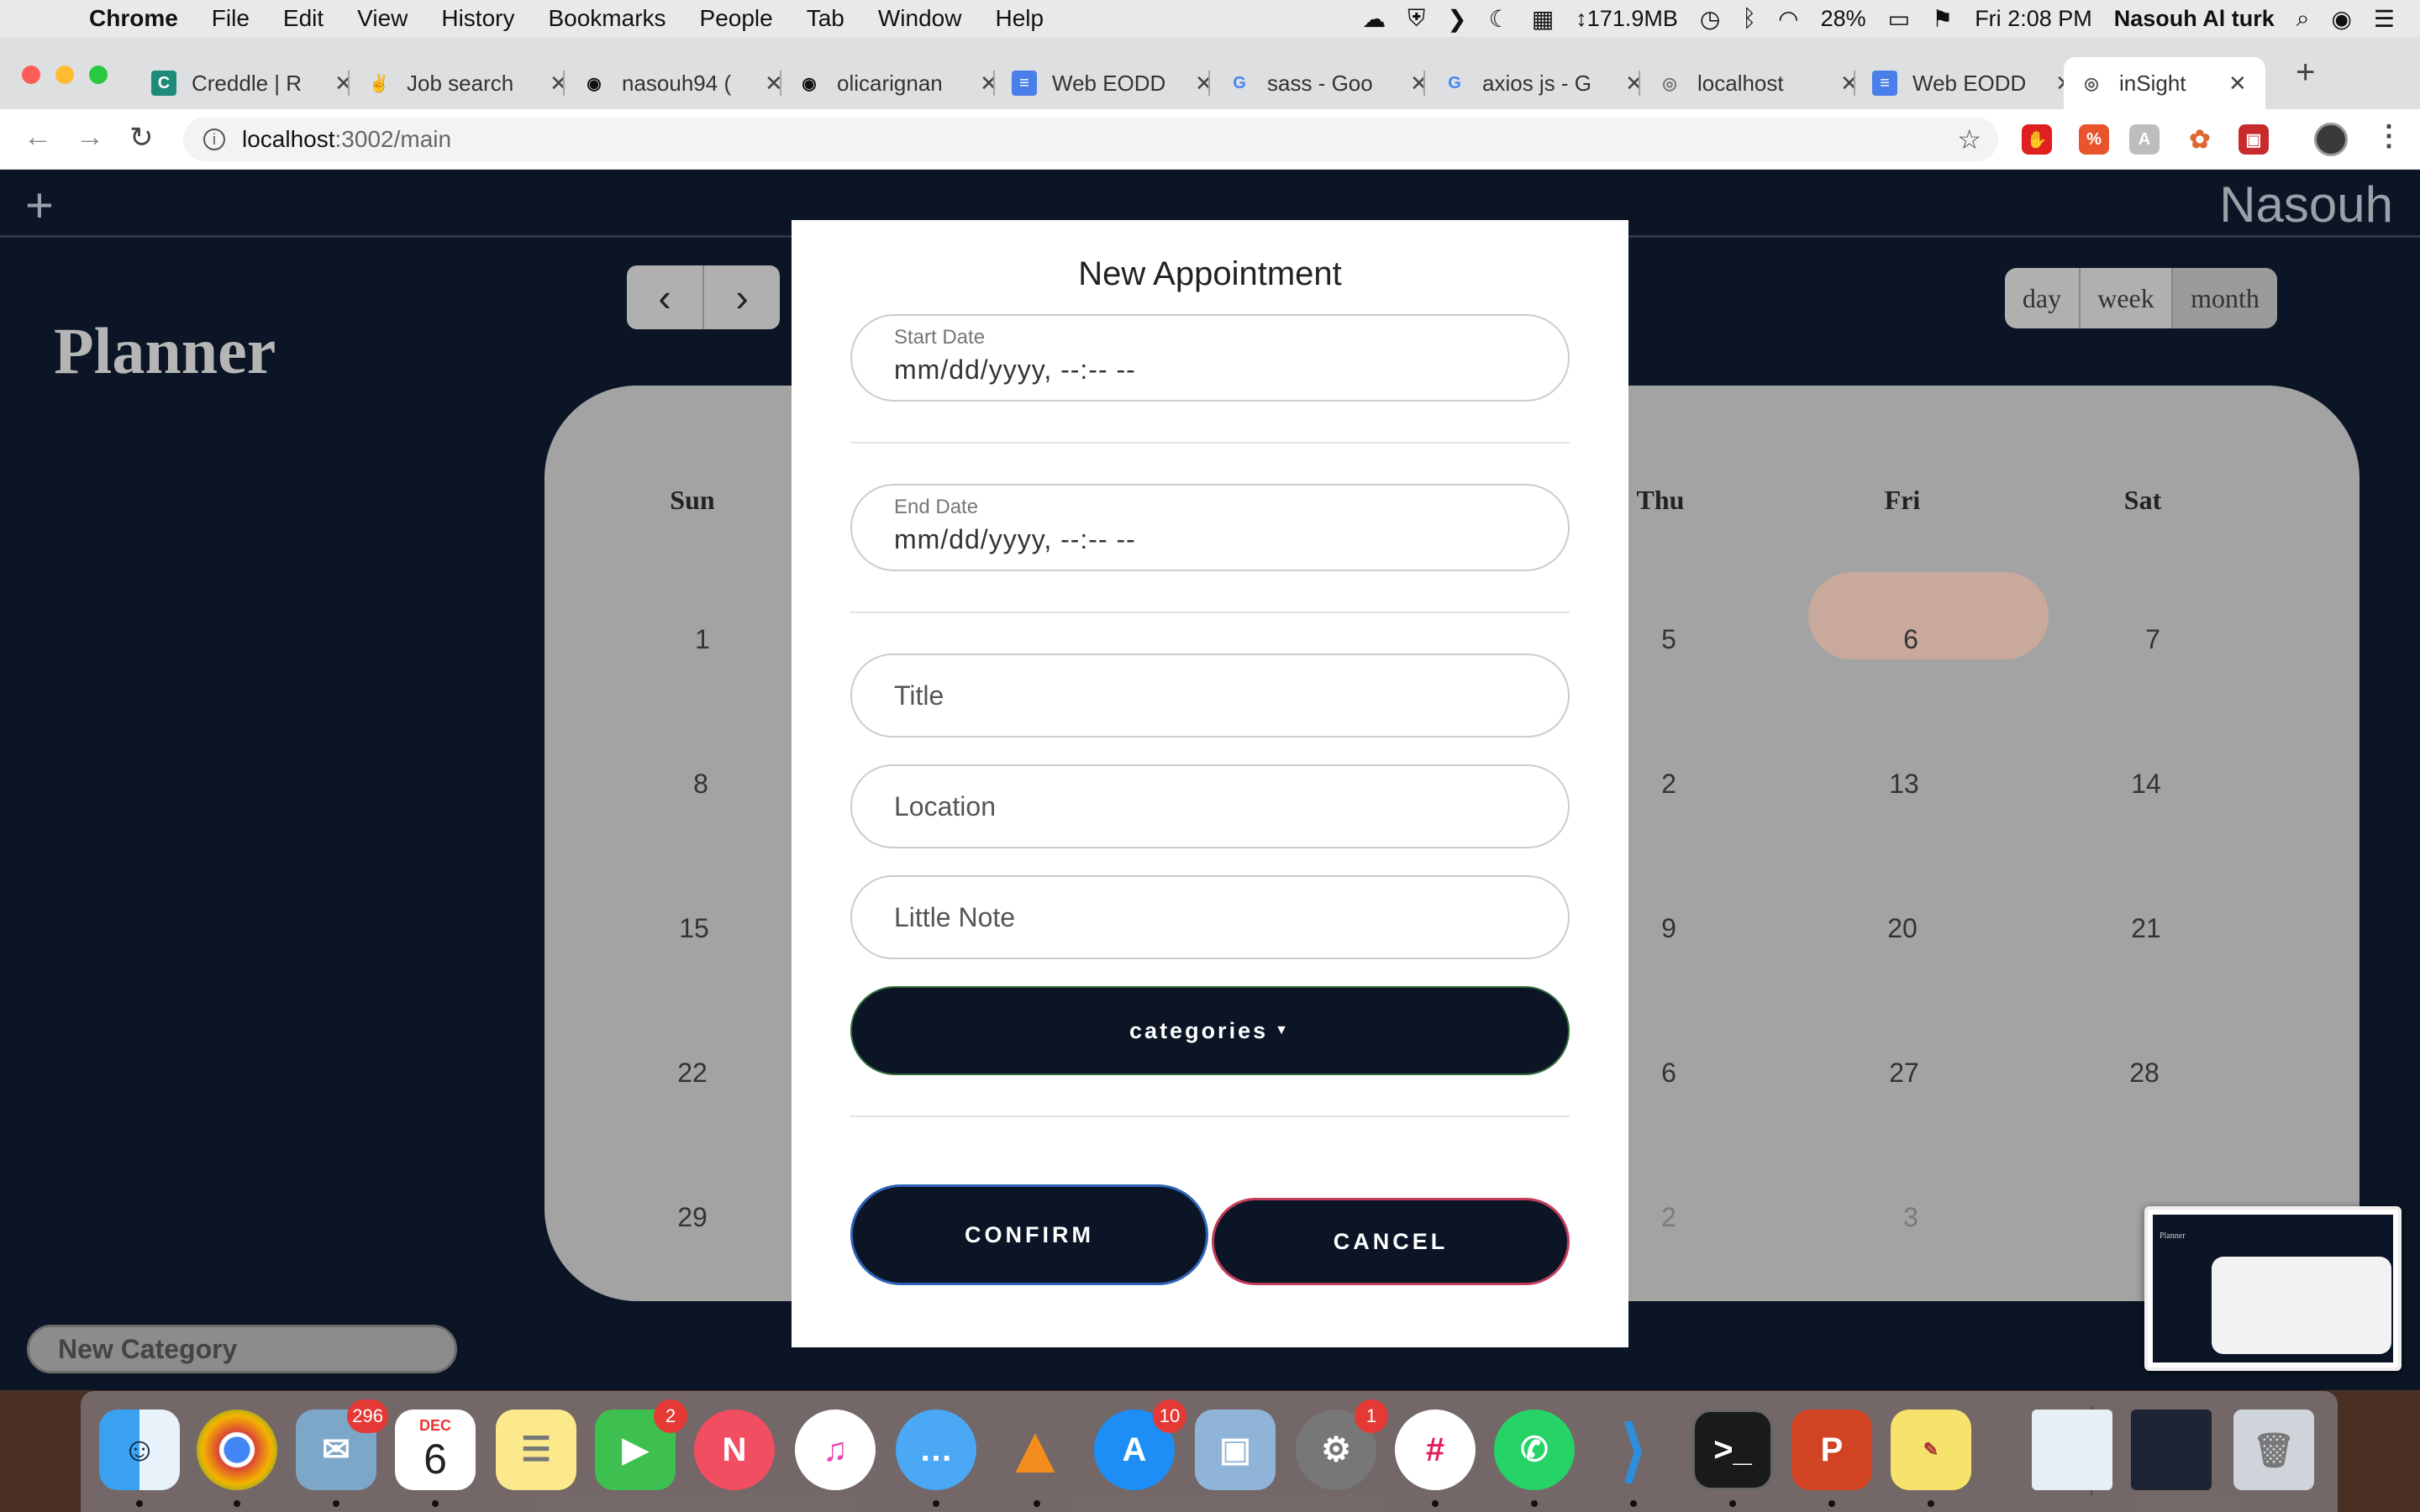 The image size is (2420, 1512). What do you see at coordinates (536, 1450) in the screenshot?
I see `notes-icon: ☰` at bounding box center [536, 1450].